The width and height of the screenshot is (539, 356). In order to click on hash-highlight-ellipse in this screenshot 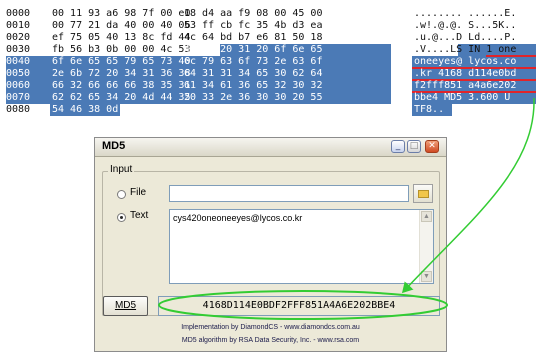, I will do `click(303, 305)`.